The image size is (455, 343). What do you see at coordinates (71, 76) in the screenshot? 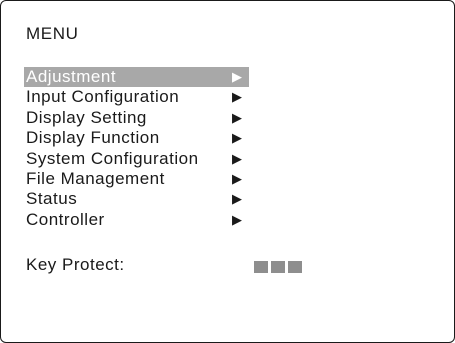
I see `menu-item-label: Adjustment` at bounding box center [71, 76].